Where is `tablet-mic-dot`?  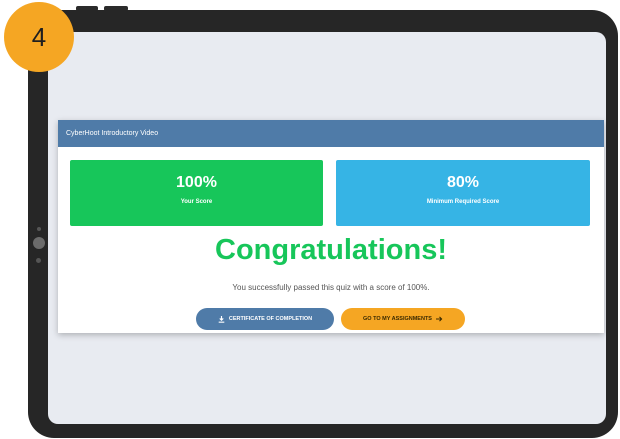
tablet-mic-dot is located at coordinates (38, 260).